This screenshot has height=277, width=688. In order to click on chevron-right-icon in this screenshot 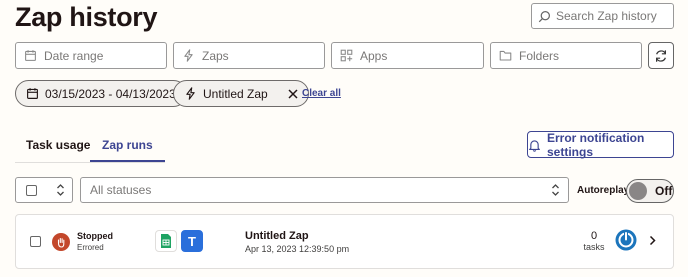, I will do `click(652, 240)`.